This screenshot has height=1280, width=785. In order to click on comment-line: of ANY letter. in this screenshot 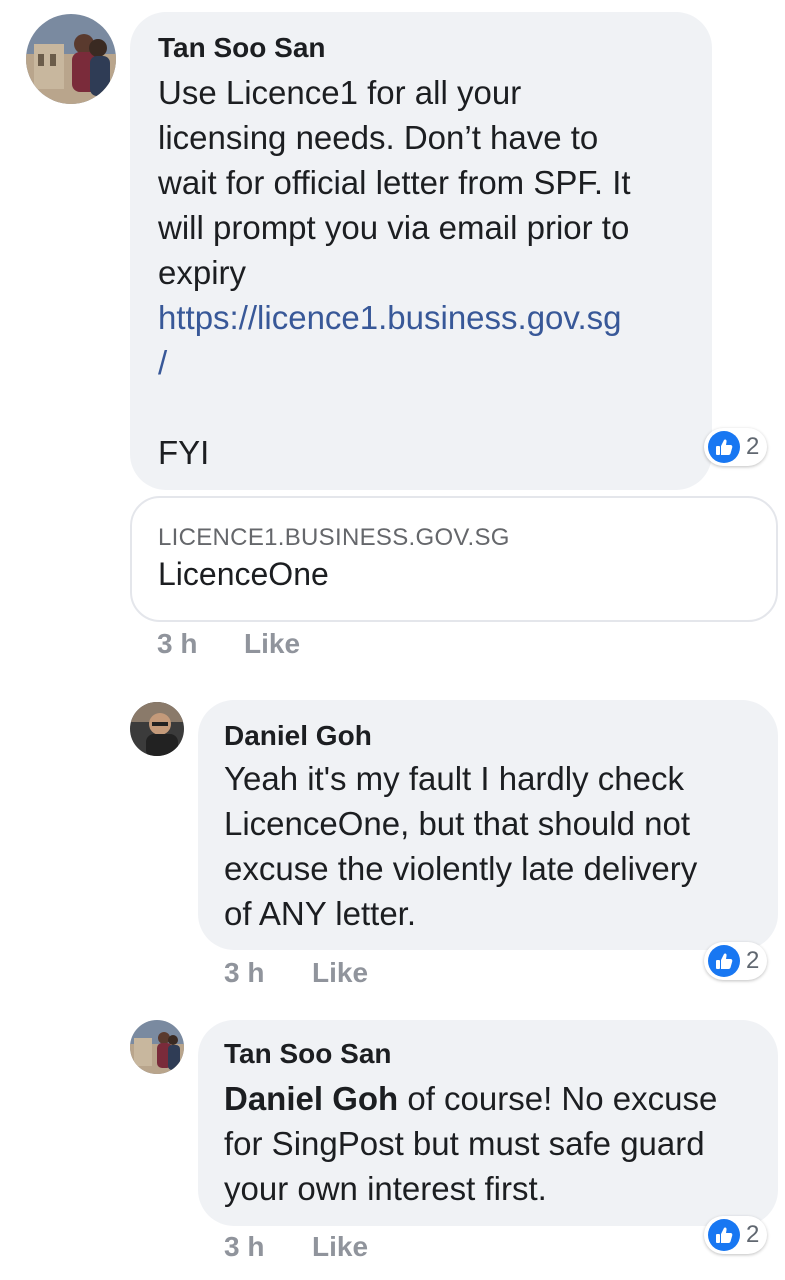, I will do `click(320, 913)`.